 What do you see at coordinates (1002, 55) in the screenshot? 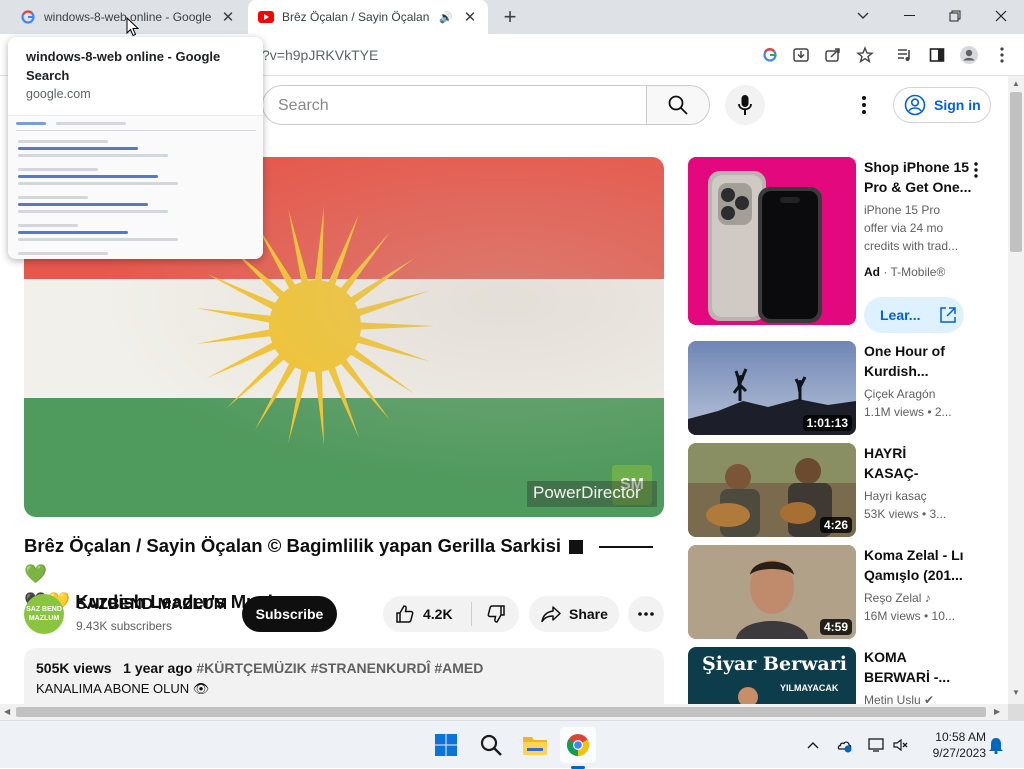
I see `chrome-menu-icon` at bounding box center [1002, 55].